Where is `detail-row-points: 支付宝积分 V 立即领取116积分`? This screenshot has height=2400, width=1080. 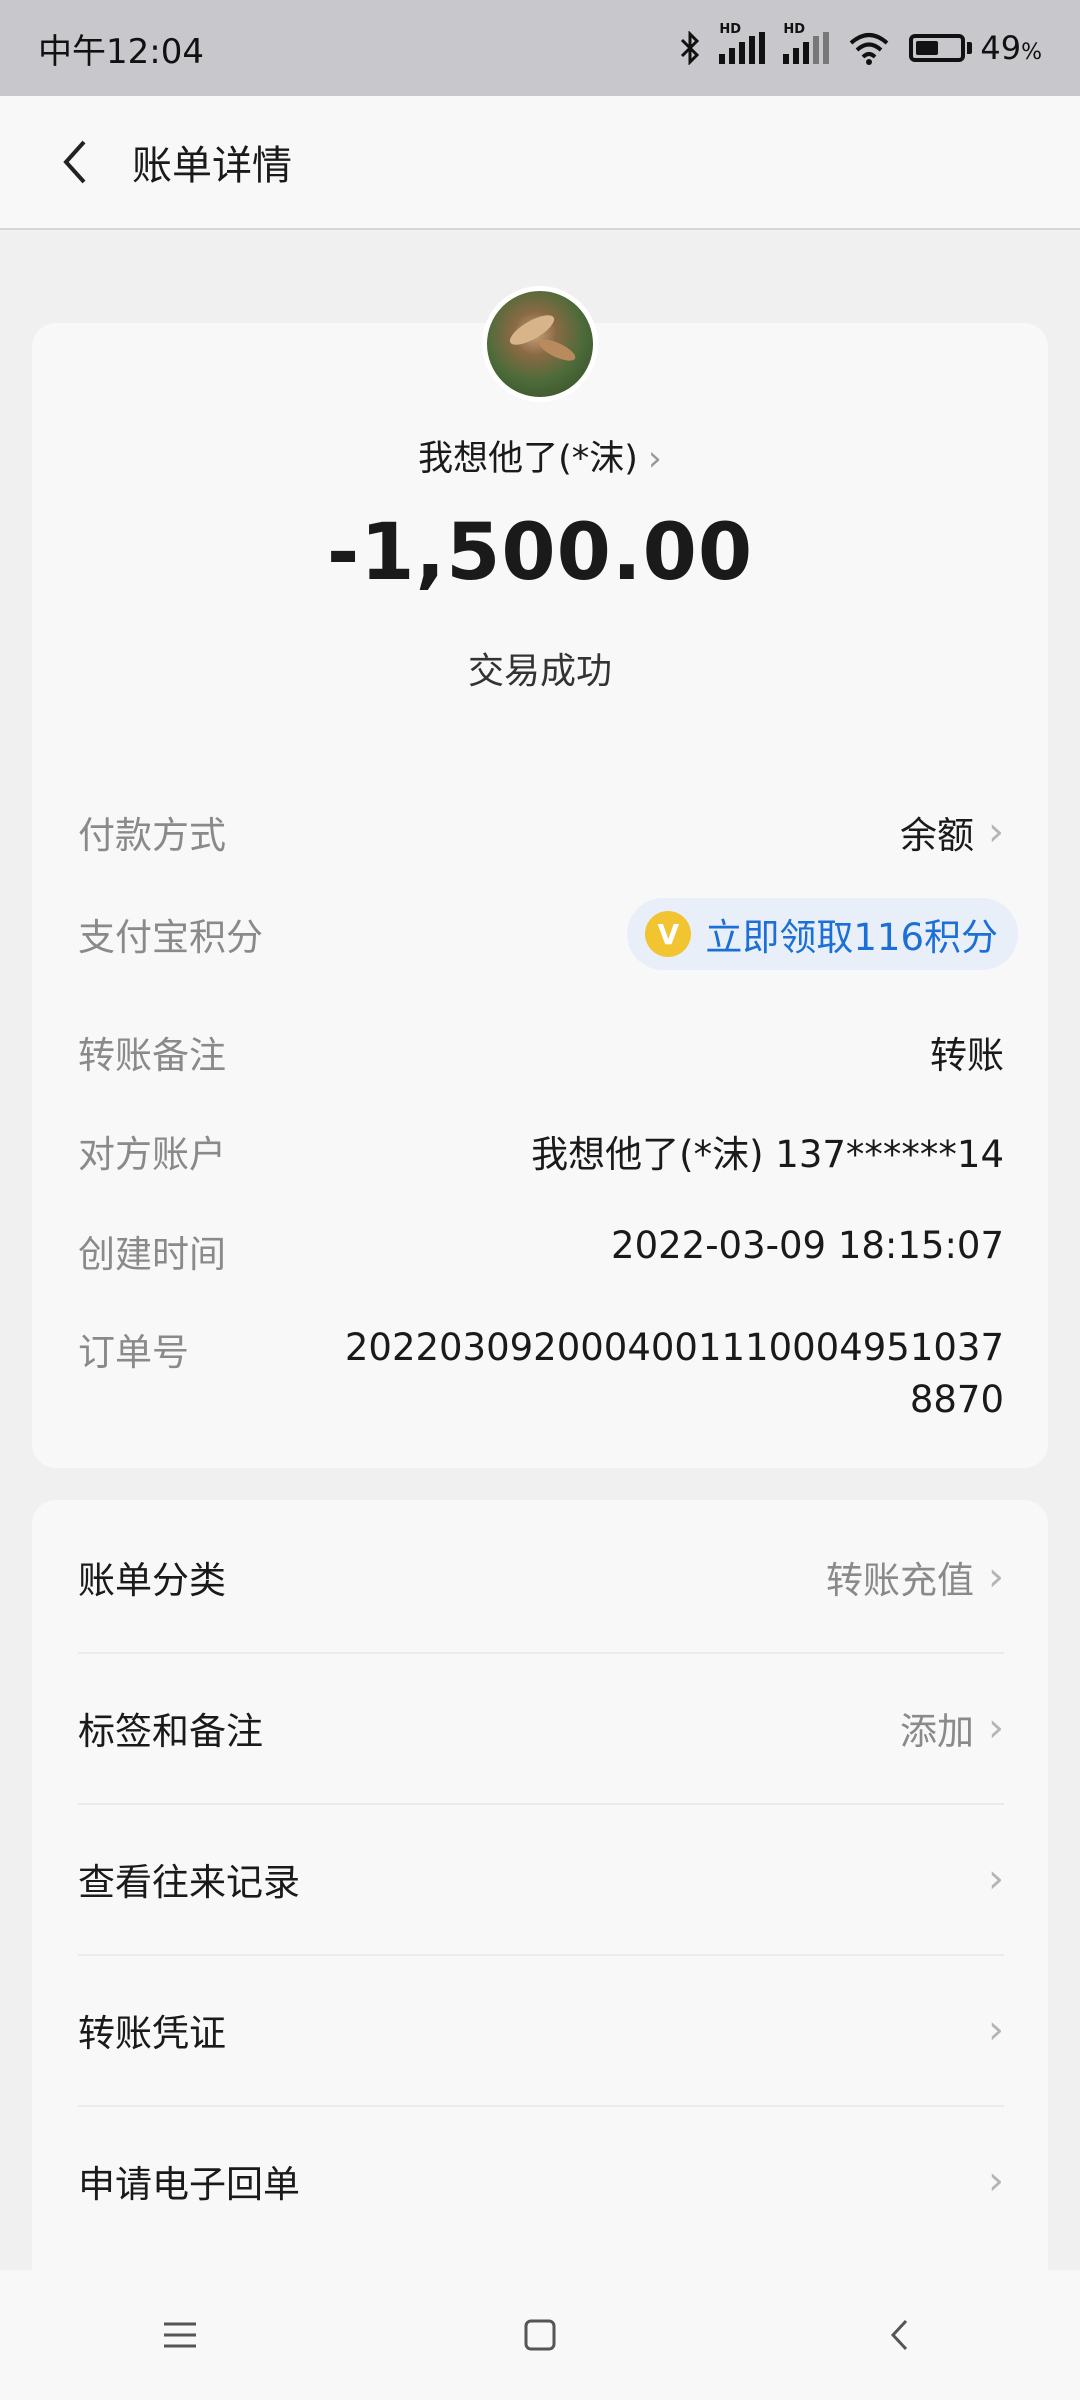 detail-row-points: 支付宝积分 V 立即领取116积分 is located at coordinates (548, 934).